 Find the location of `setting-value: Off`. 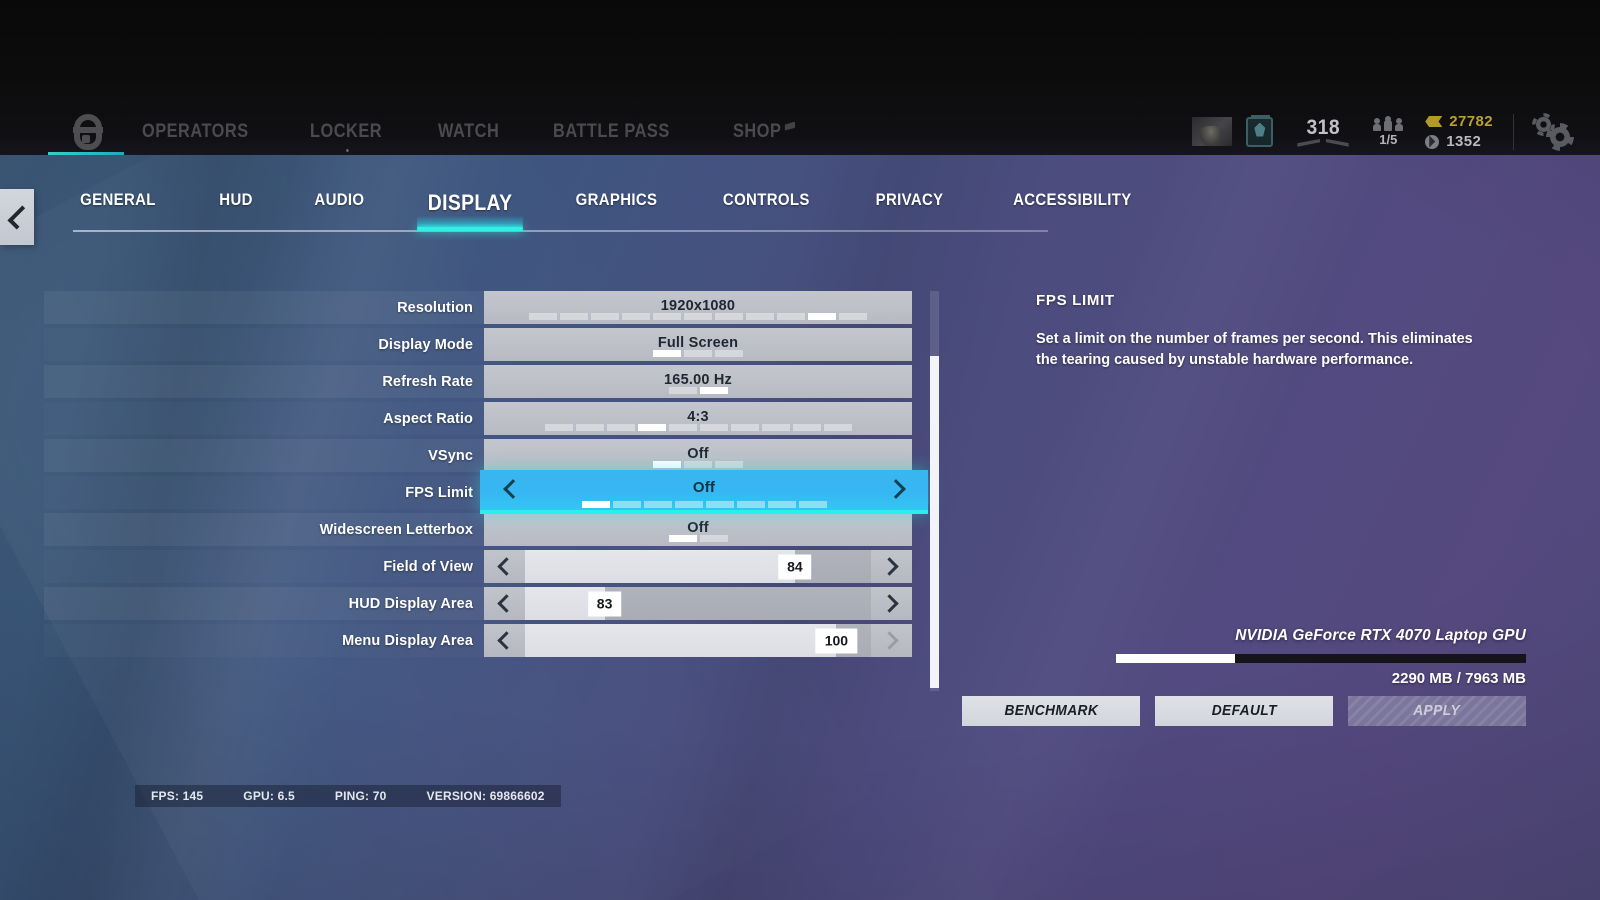

setting-value: Off is located at coordinates (704, 487).